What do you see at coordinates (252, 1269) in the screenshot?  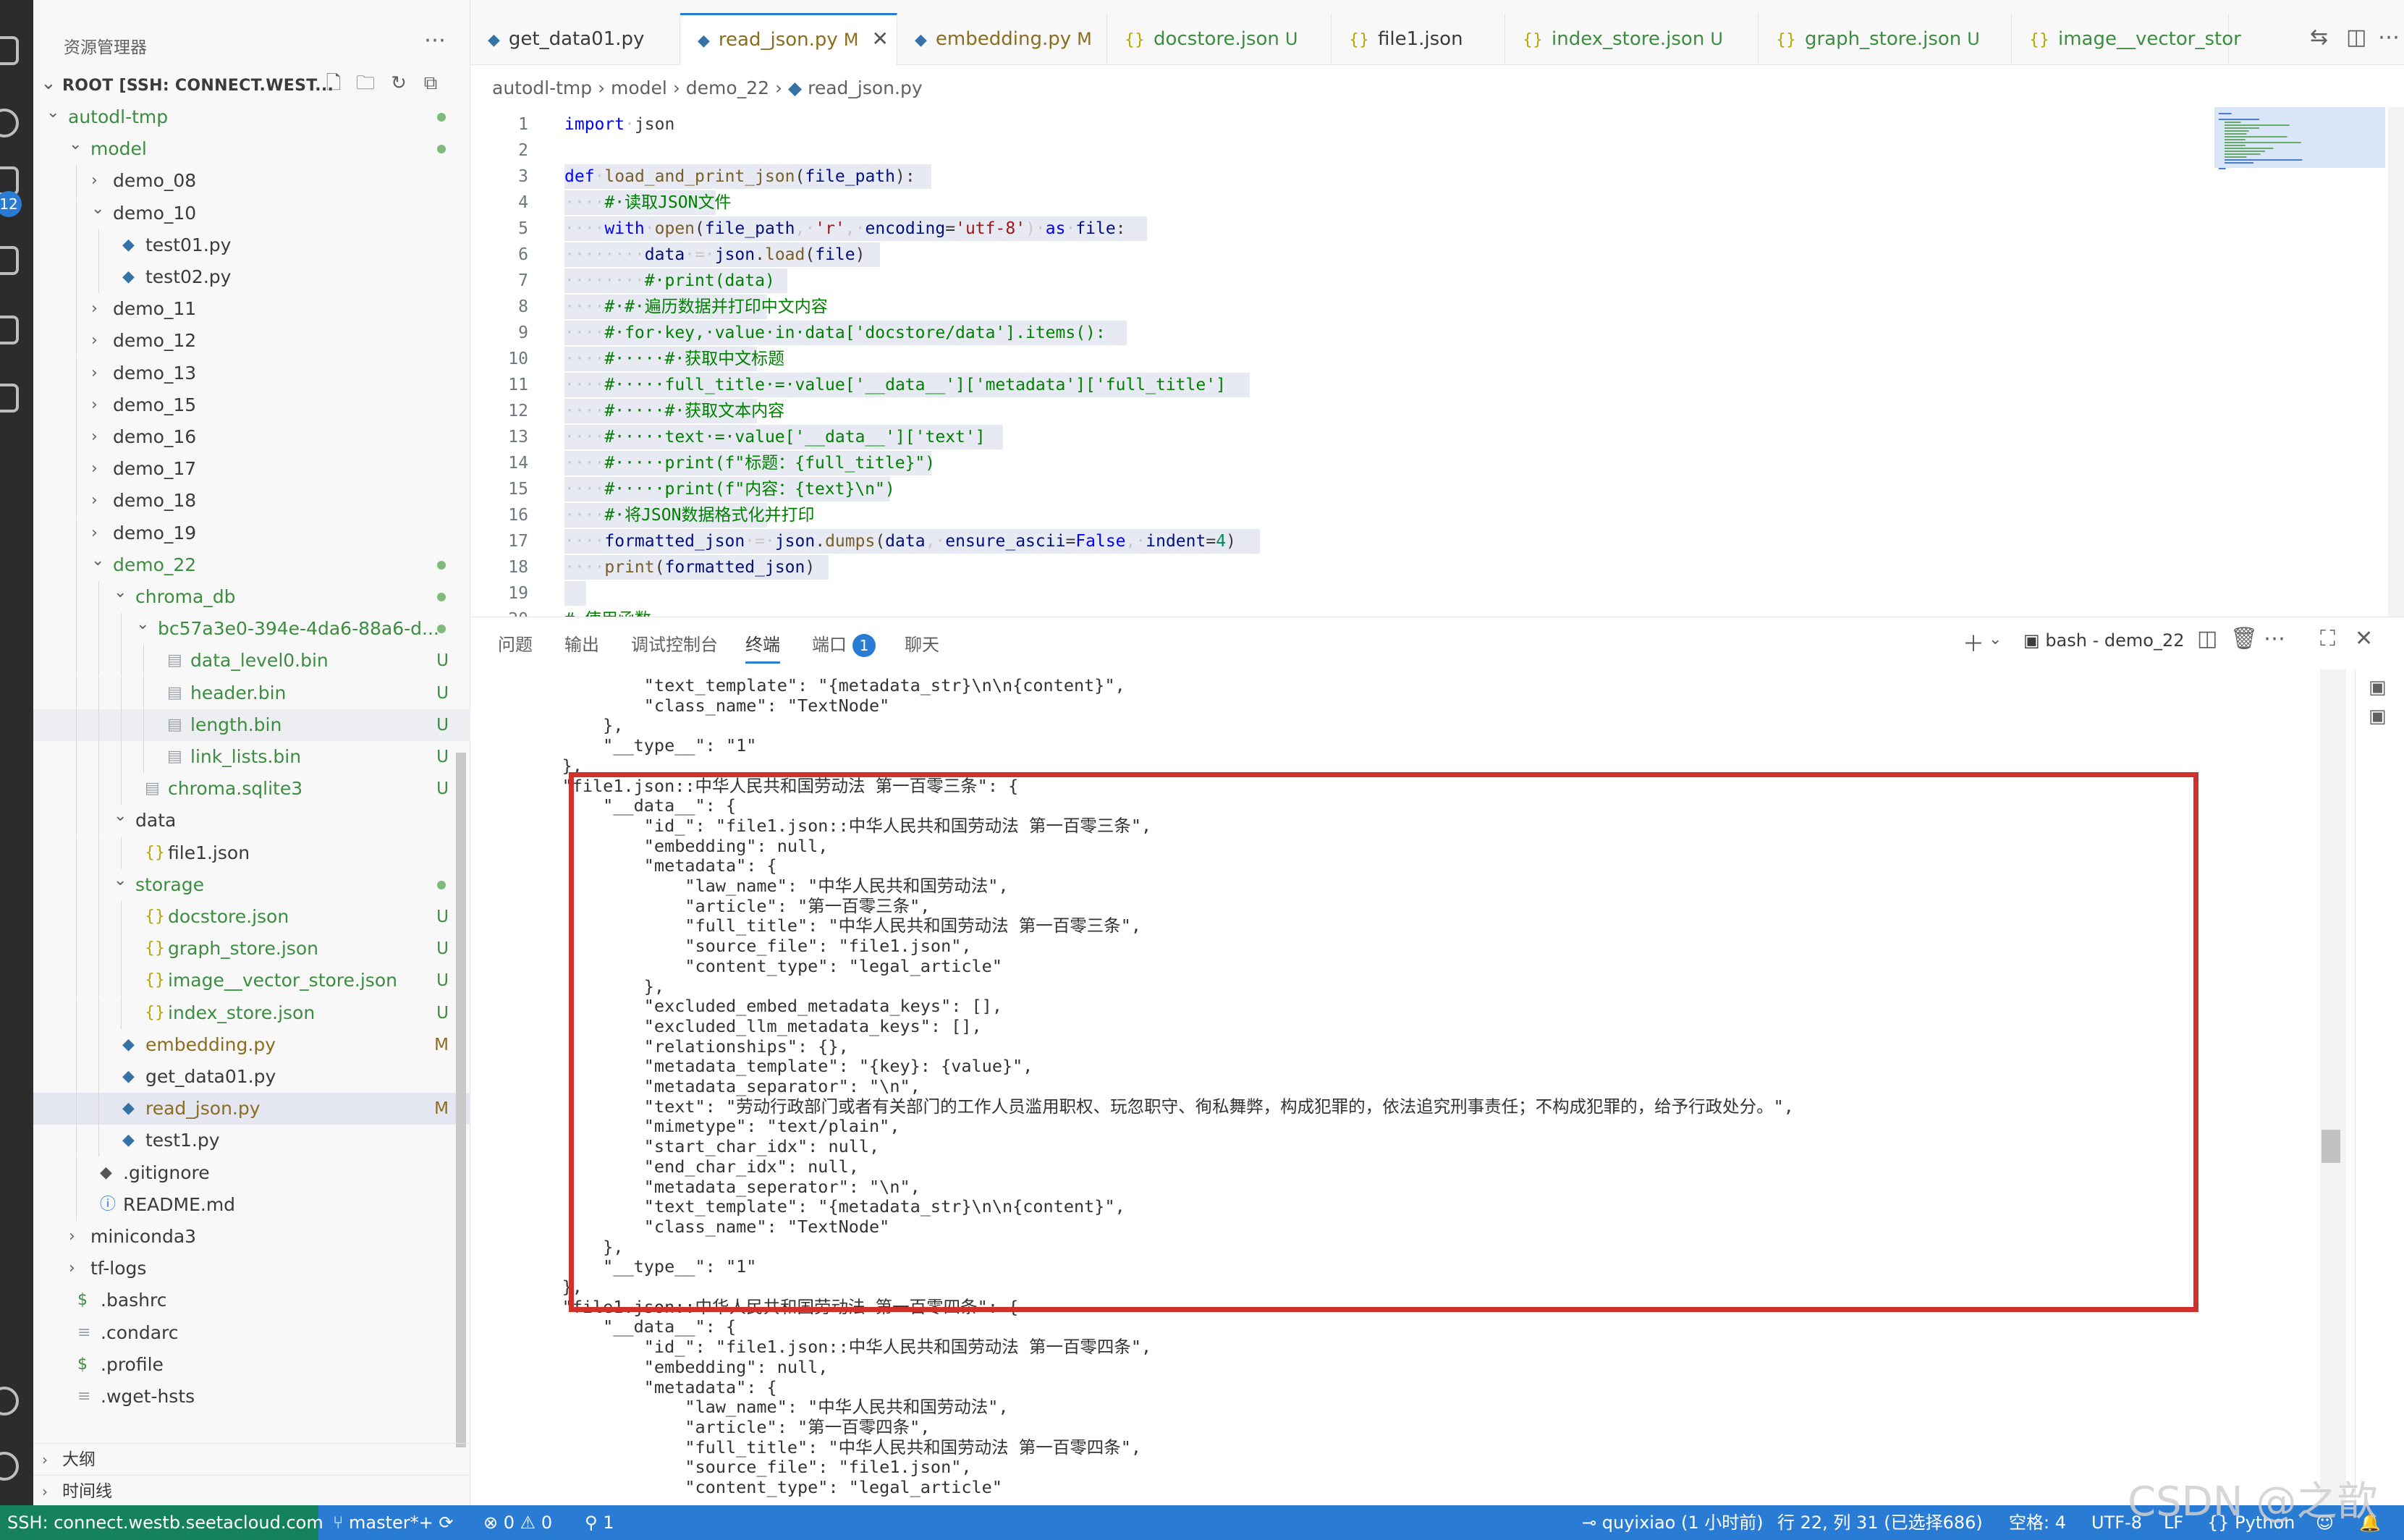 I see `tree-item: › tf-logs` at bounding box center [252, 1269].